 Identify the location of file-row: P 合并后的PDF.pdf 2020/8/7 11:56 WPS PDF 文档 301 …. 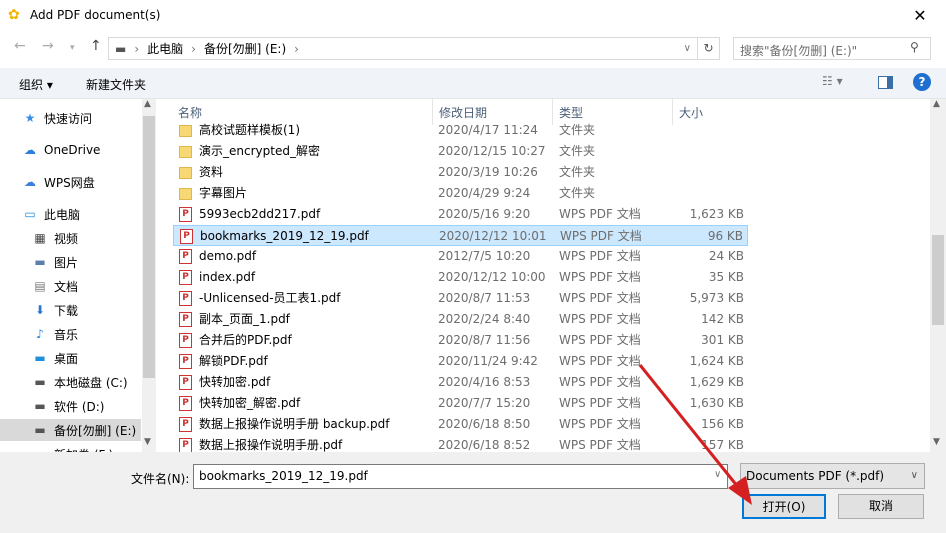
(460, 340).